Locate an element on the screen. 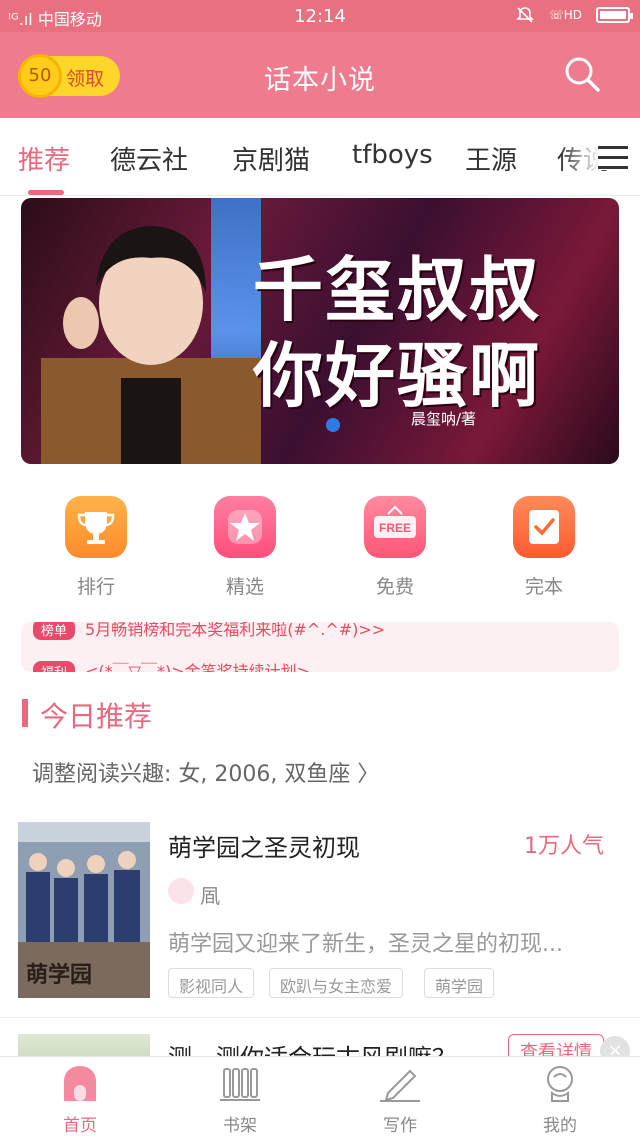  shortcut-ranking: 排行 is located at coordinates (96, 547).